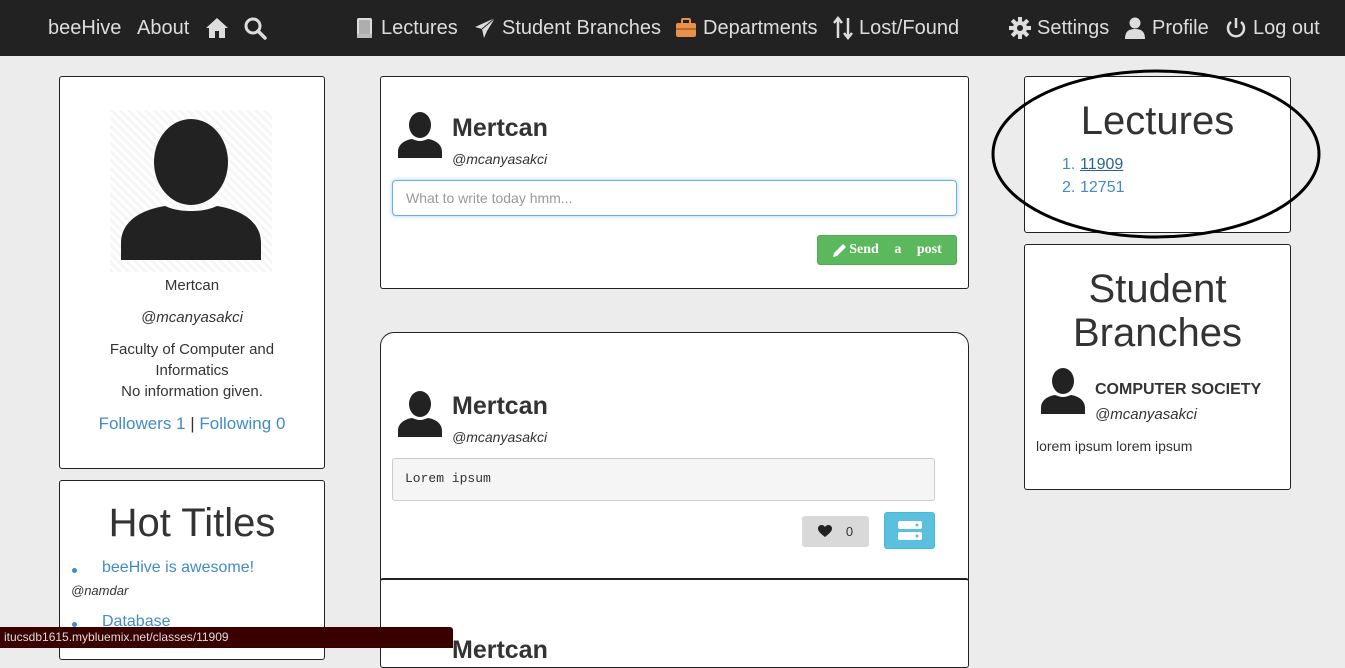 This screenshot has height=668, width=1345. Describe the element at coordinates (1286, 27) in the screenshot. I see `nav-logout-label: Log out` at that location.